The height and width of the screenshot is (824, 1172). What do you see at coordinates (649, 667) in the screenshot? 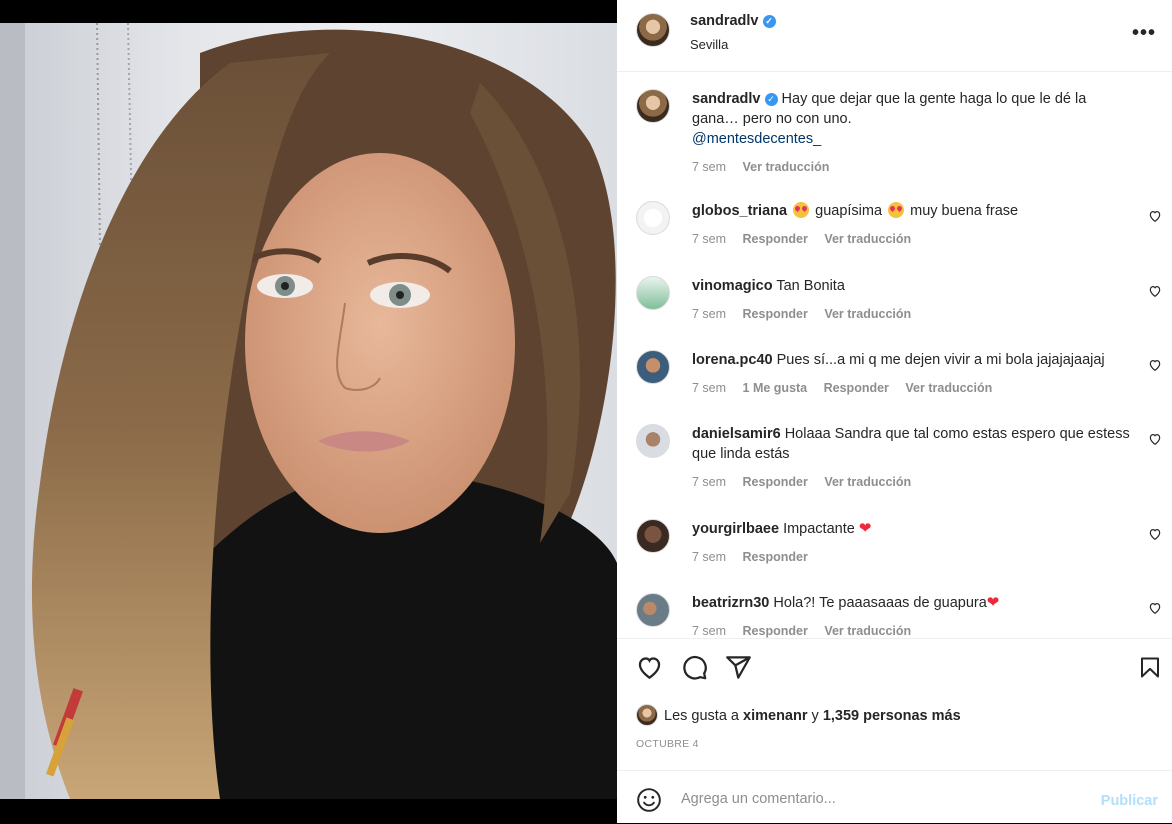
I see `like-heart-icon` at bounding box center [649, 667].